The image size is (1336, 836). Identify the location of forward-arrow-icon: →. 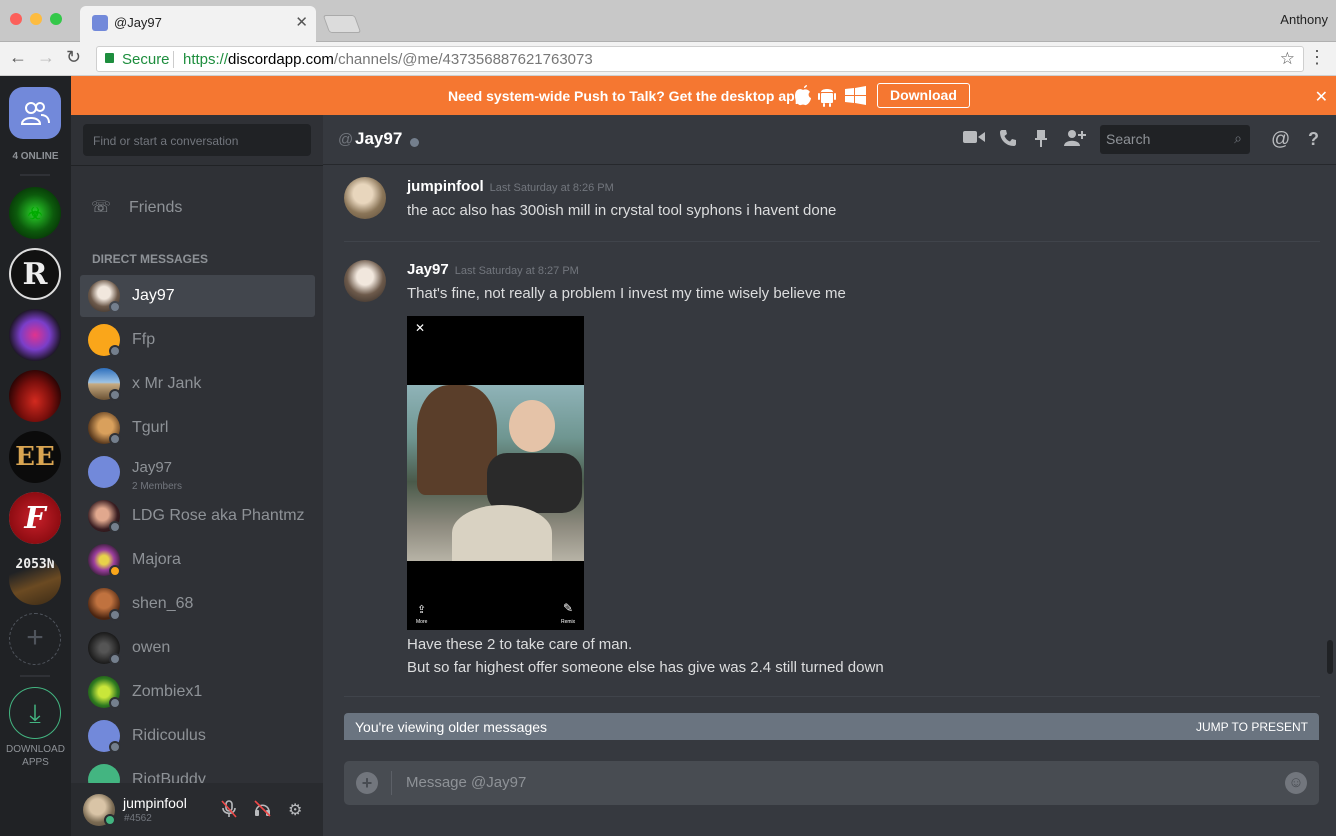
(46, 57).